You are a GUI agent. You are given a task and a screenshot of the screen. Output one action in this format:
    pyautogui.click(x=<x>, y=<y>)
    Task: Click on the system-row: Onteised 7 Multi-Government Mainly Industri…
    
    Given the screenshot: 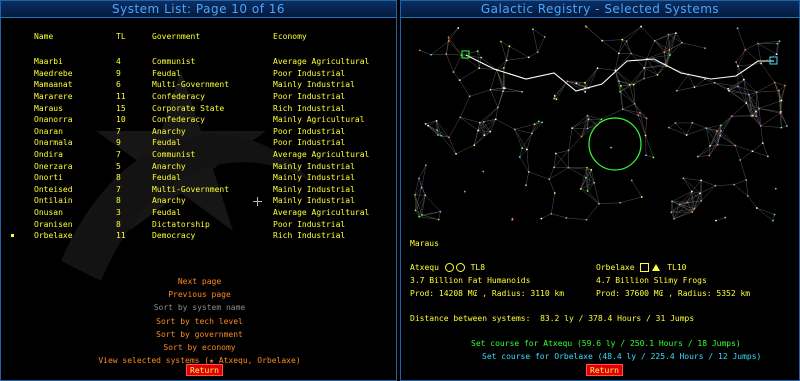 What is the action you would take?
    pyautogui.click(x=201, y=190)
    